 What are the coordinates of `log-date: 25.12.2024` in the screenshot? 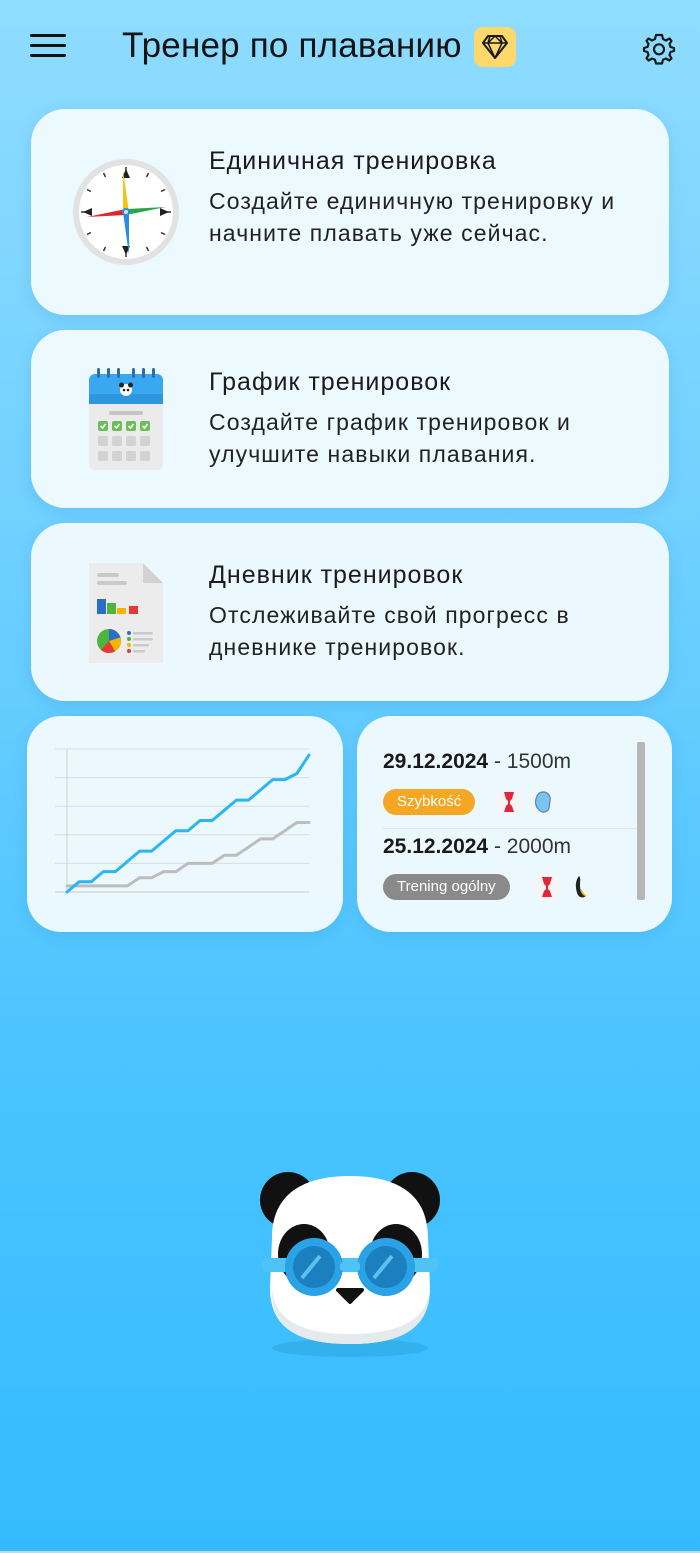 It's located at (436, 846).